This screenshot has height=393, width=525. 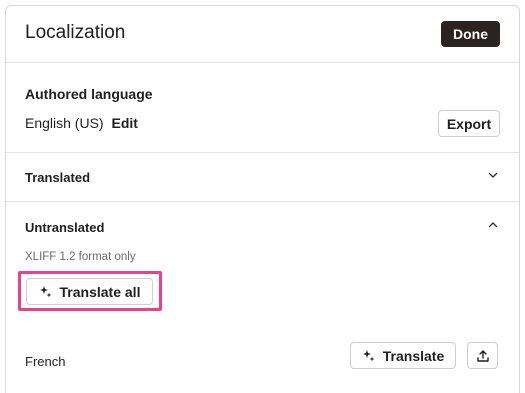 I want to click on chevron-up-icon, so click(x=493, y=225).